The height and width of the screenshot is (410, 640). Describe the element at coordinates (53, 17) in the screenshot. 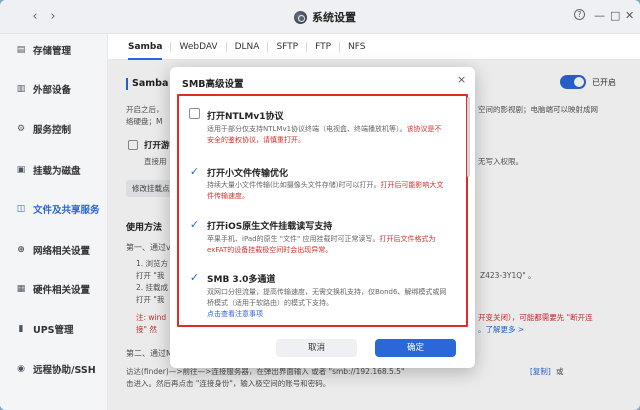

I see `forward-icon: ›` at that location.